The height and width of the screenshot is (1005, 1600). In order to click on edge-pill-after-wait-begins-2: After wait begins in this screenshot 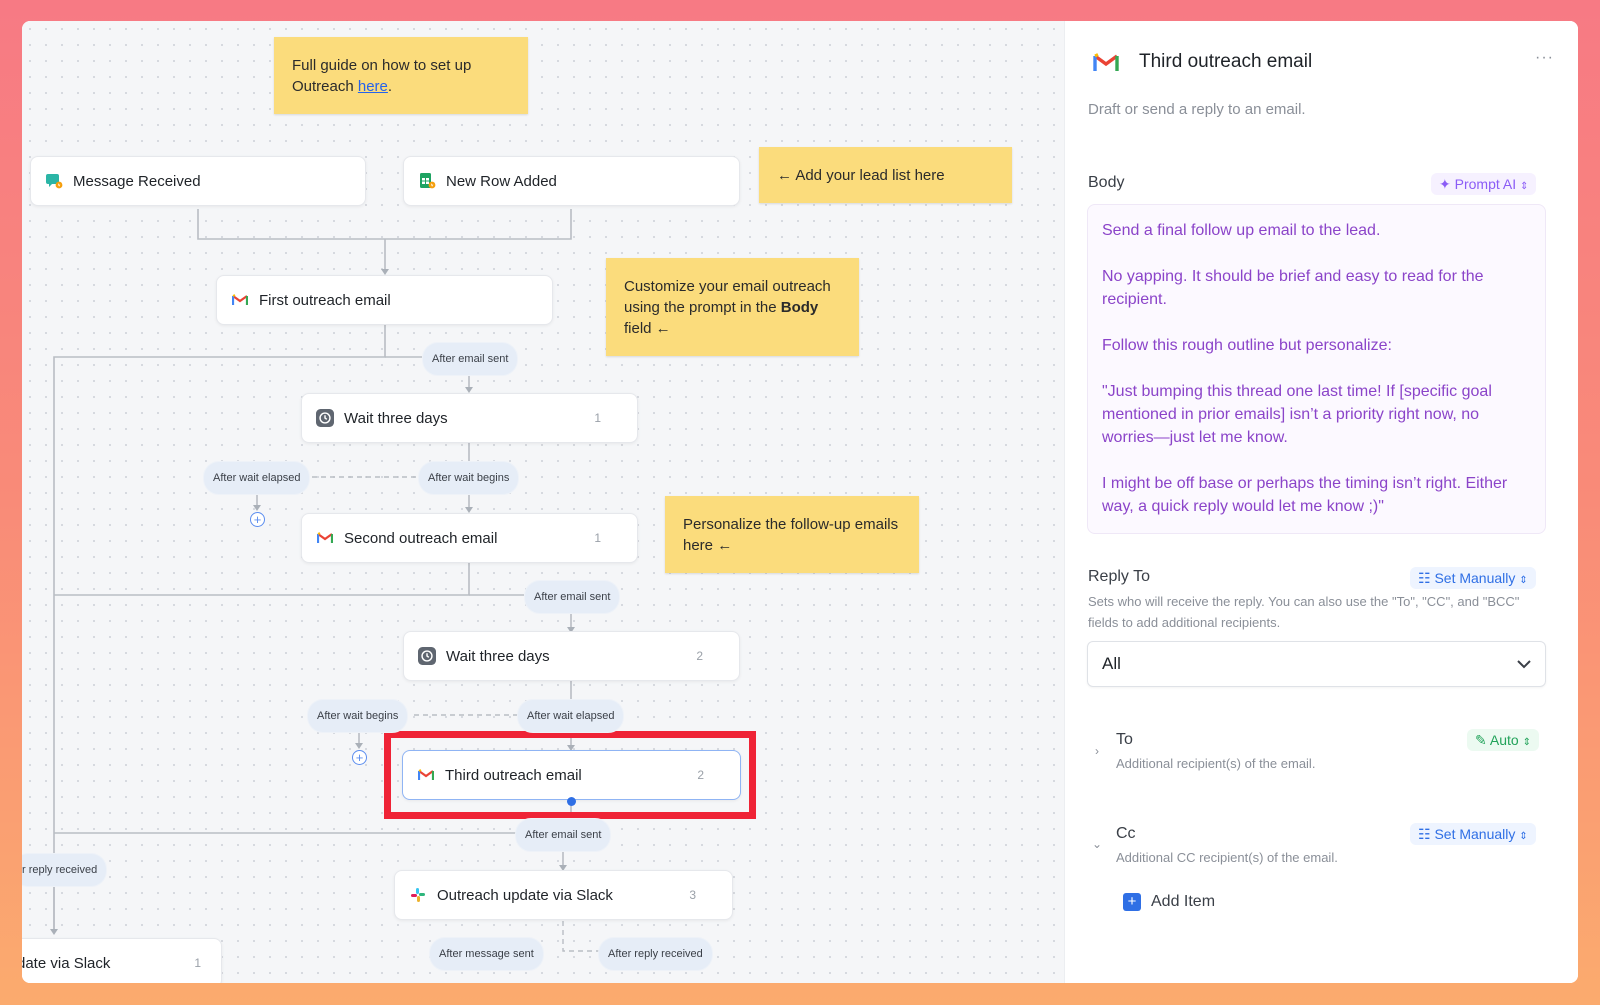, I will do `click(358, 716)`.